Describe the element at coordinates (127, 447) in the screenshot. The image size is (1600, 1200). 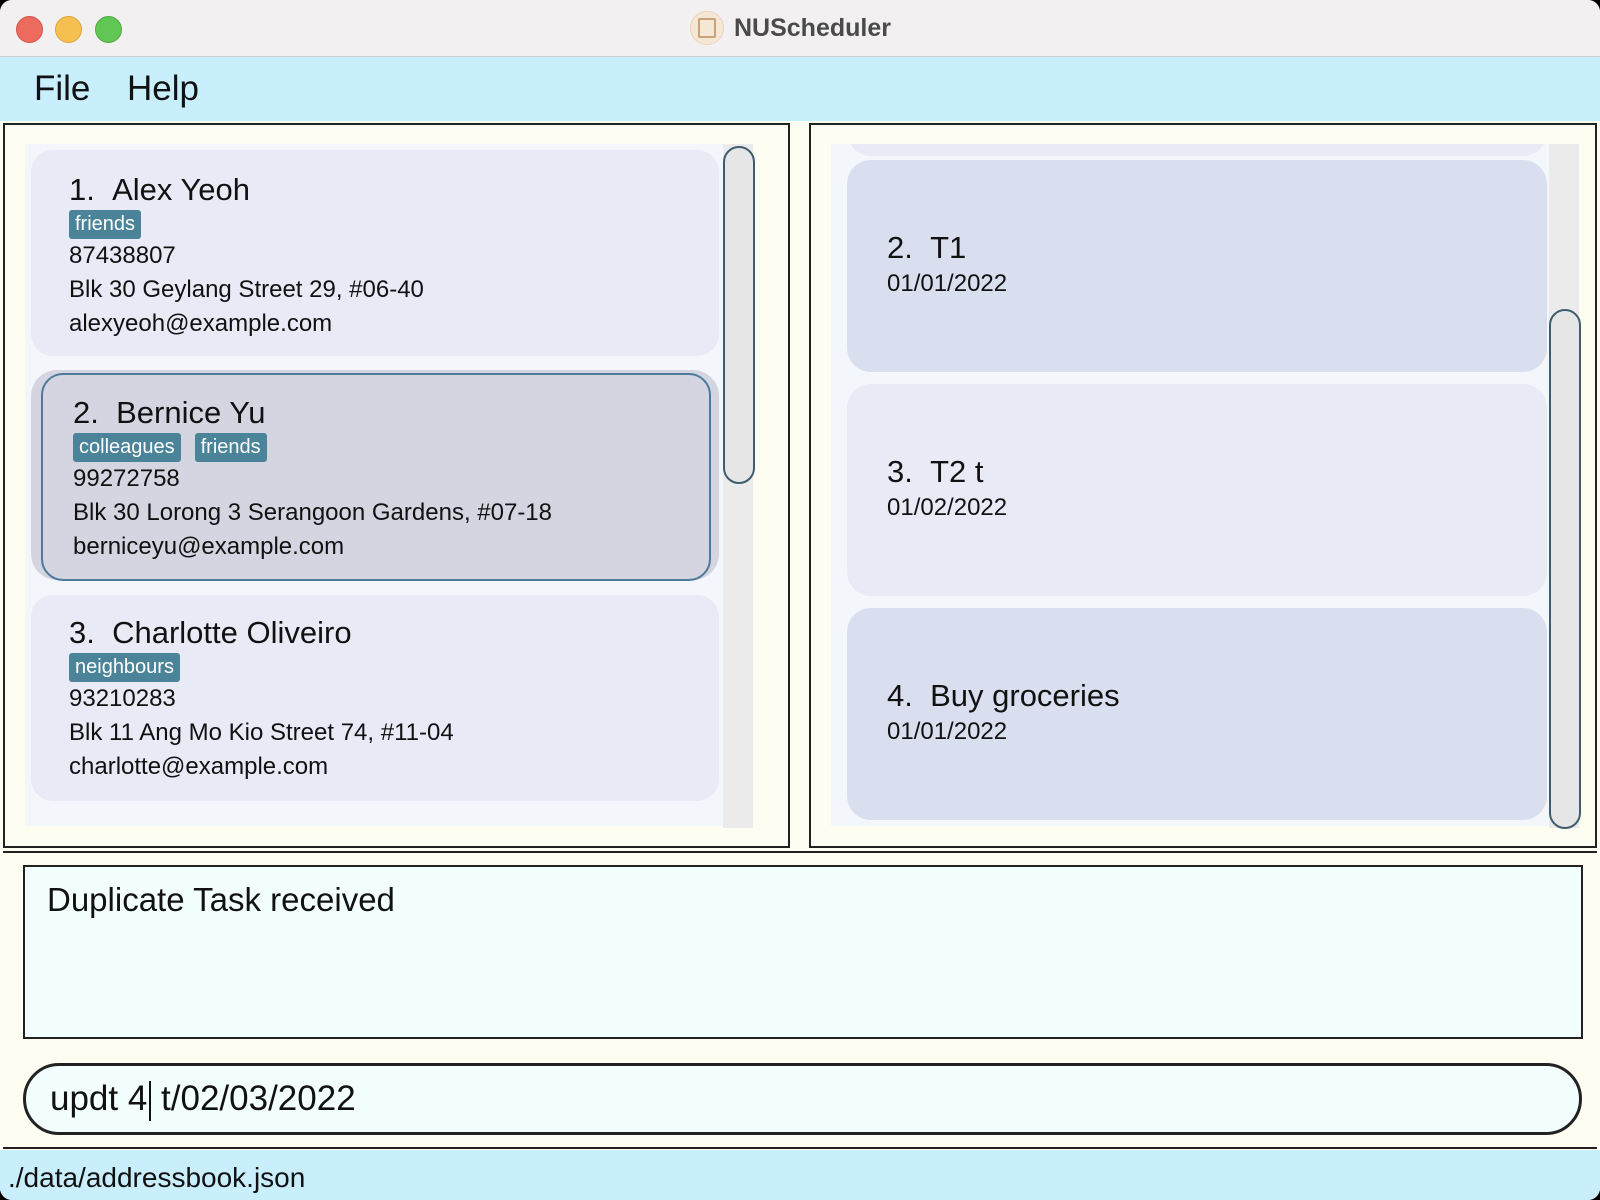
I see `tag: colleagues` at that location.